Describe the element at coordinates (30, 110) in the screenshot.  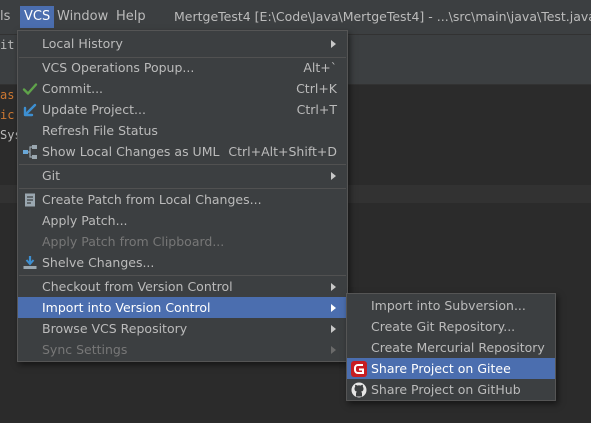
I see `update-arrow-icon` at that location.